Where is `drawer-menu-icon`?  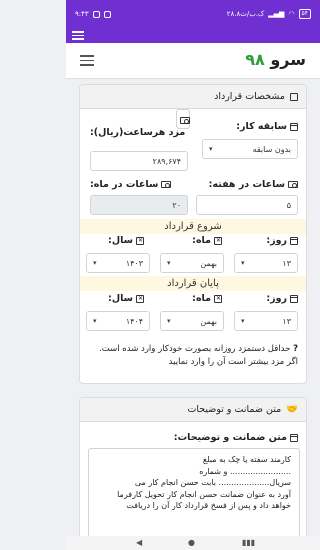 drawer-menu-icon is located at coordinates (78, 36).